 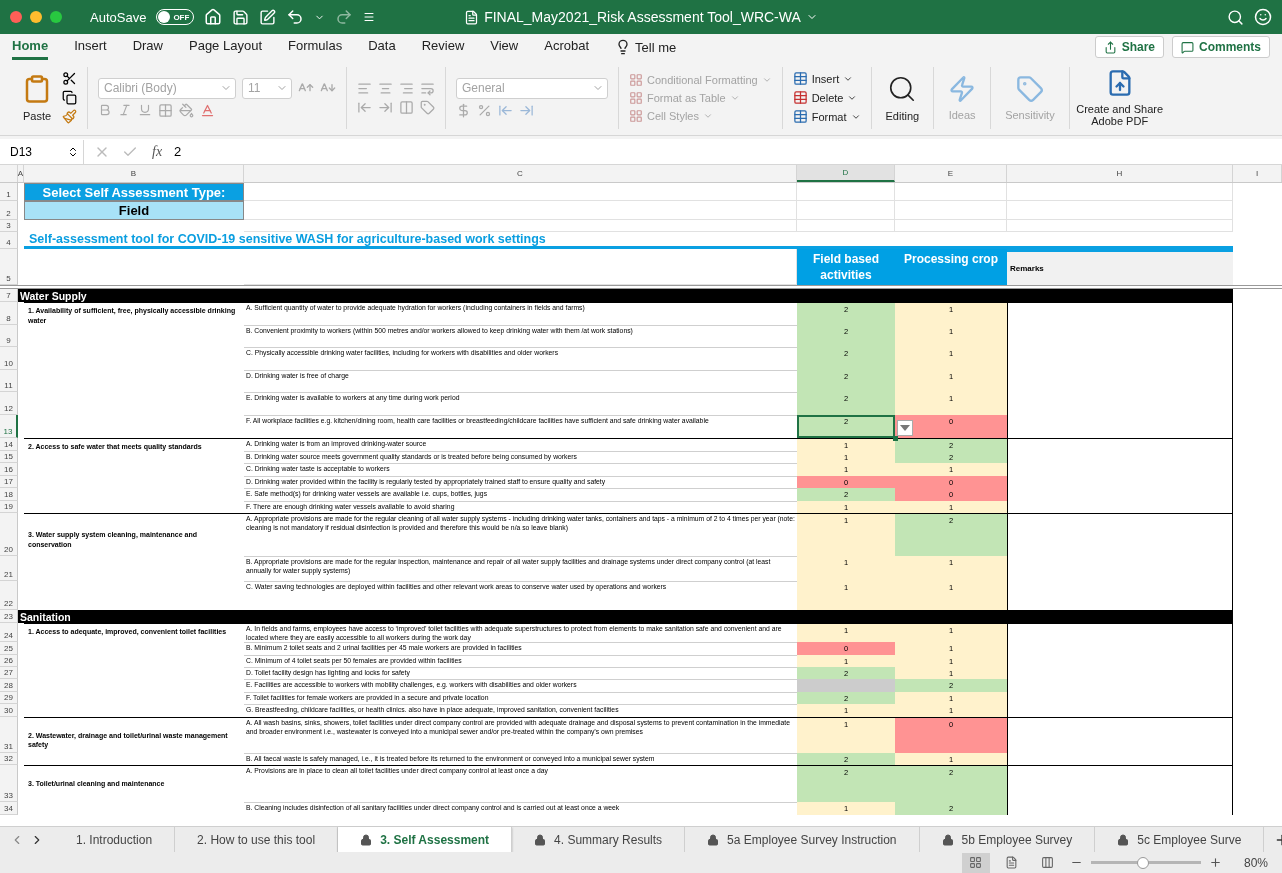 I want to click on comments-button: Comments, so click(x=1221, y=47).